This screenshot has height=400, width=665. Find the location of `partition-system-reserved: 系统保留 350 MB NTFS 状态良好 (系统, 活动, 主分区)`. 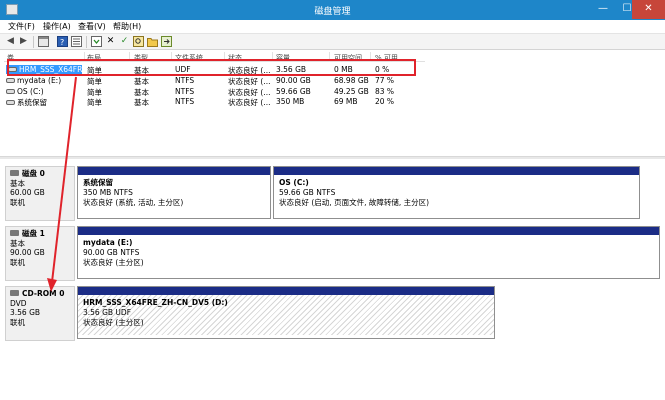

partition-system-reserved: 系统保留 350 MB NTFS 状态良好 (系统, 活动, 主分区) is located at coordinates (174, 192).